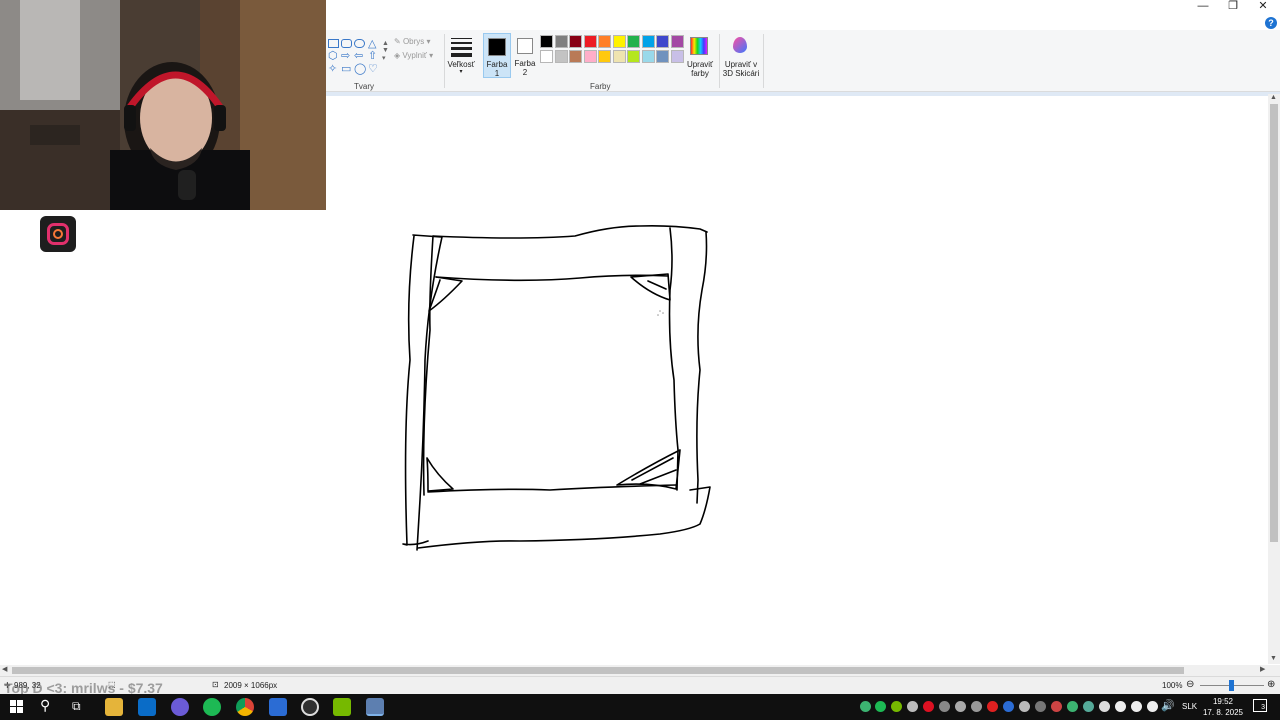 The width and height of the screenshot is (1280, 720). I want to click on zoom-in-icon: ⊕, so click(1271, 684).